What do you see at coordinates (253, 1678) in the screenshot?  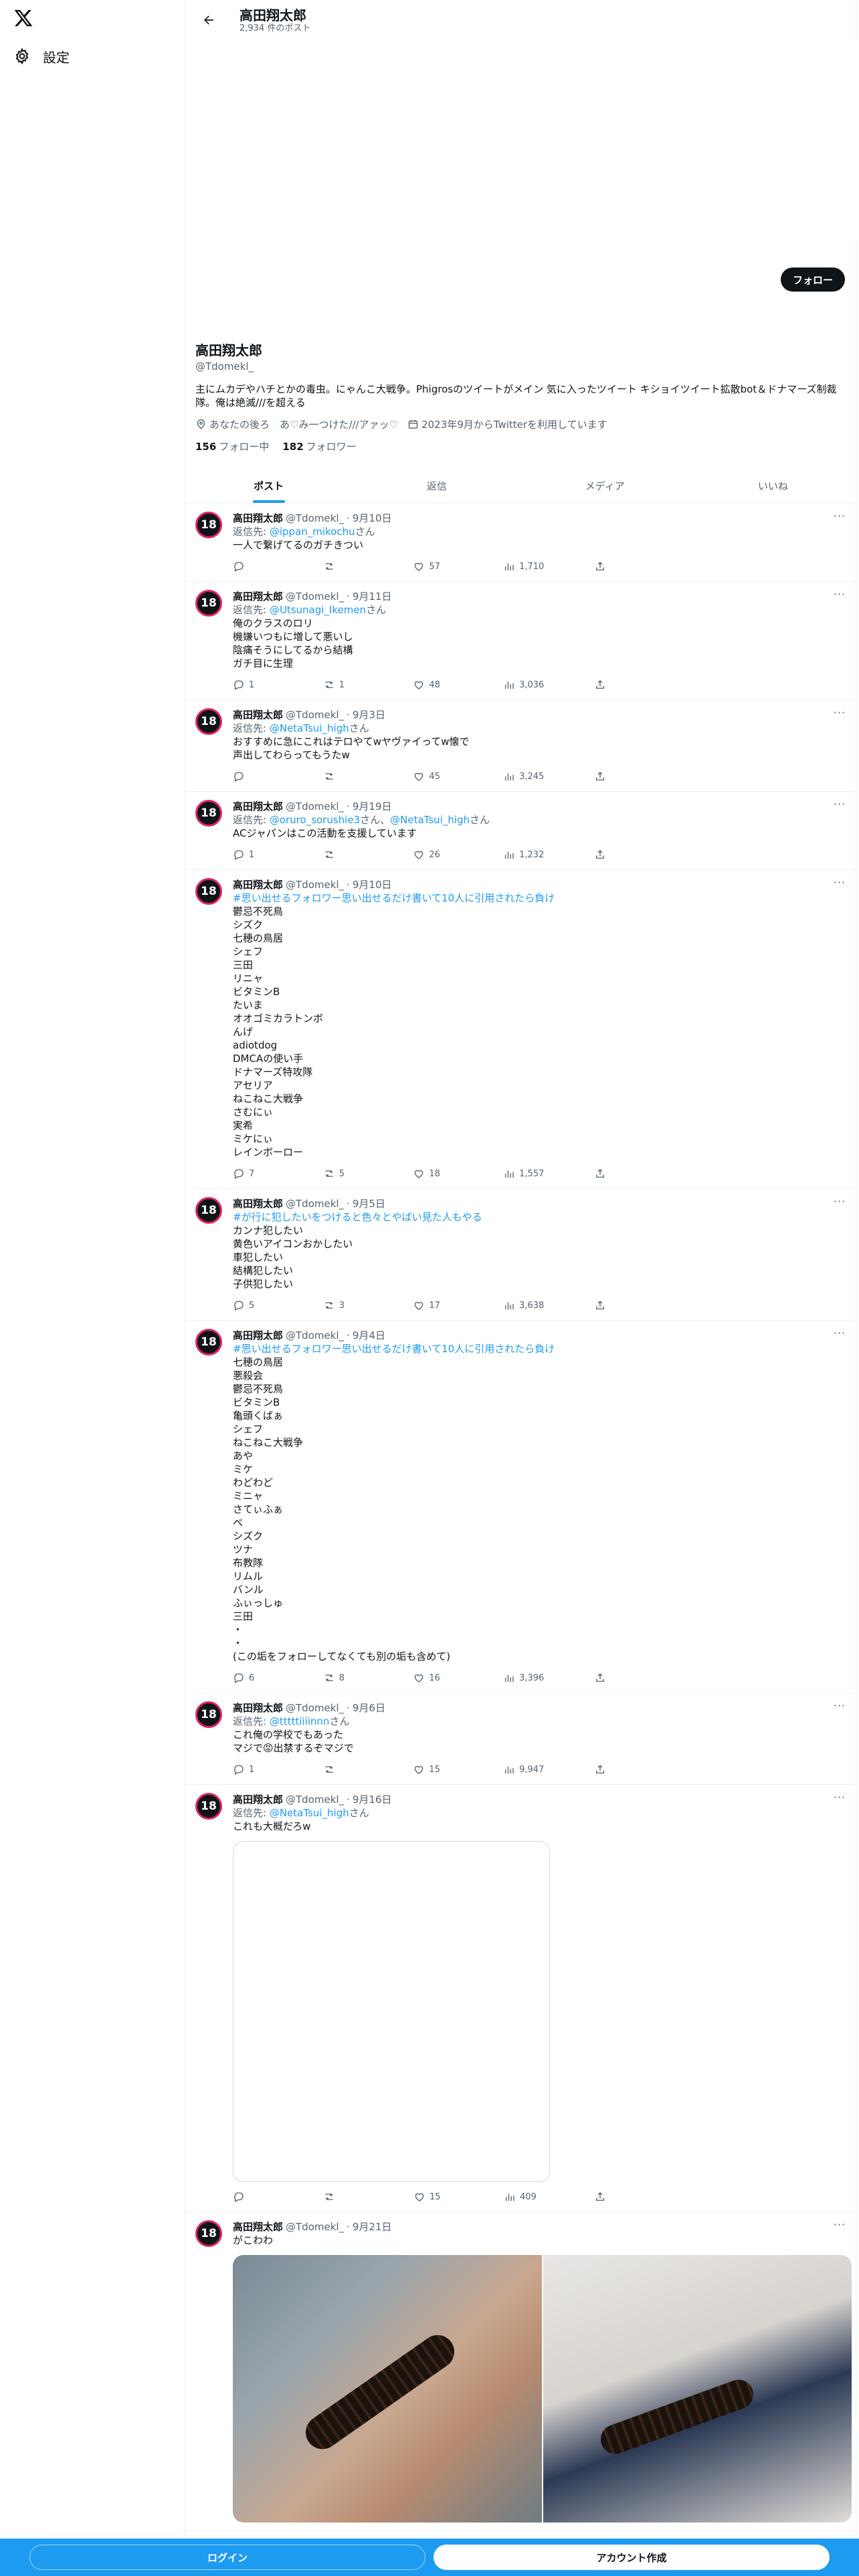 I see `reply-button: 6` at bounding box center [253, 1678].